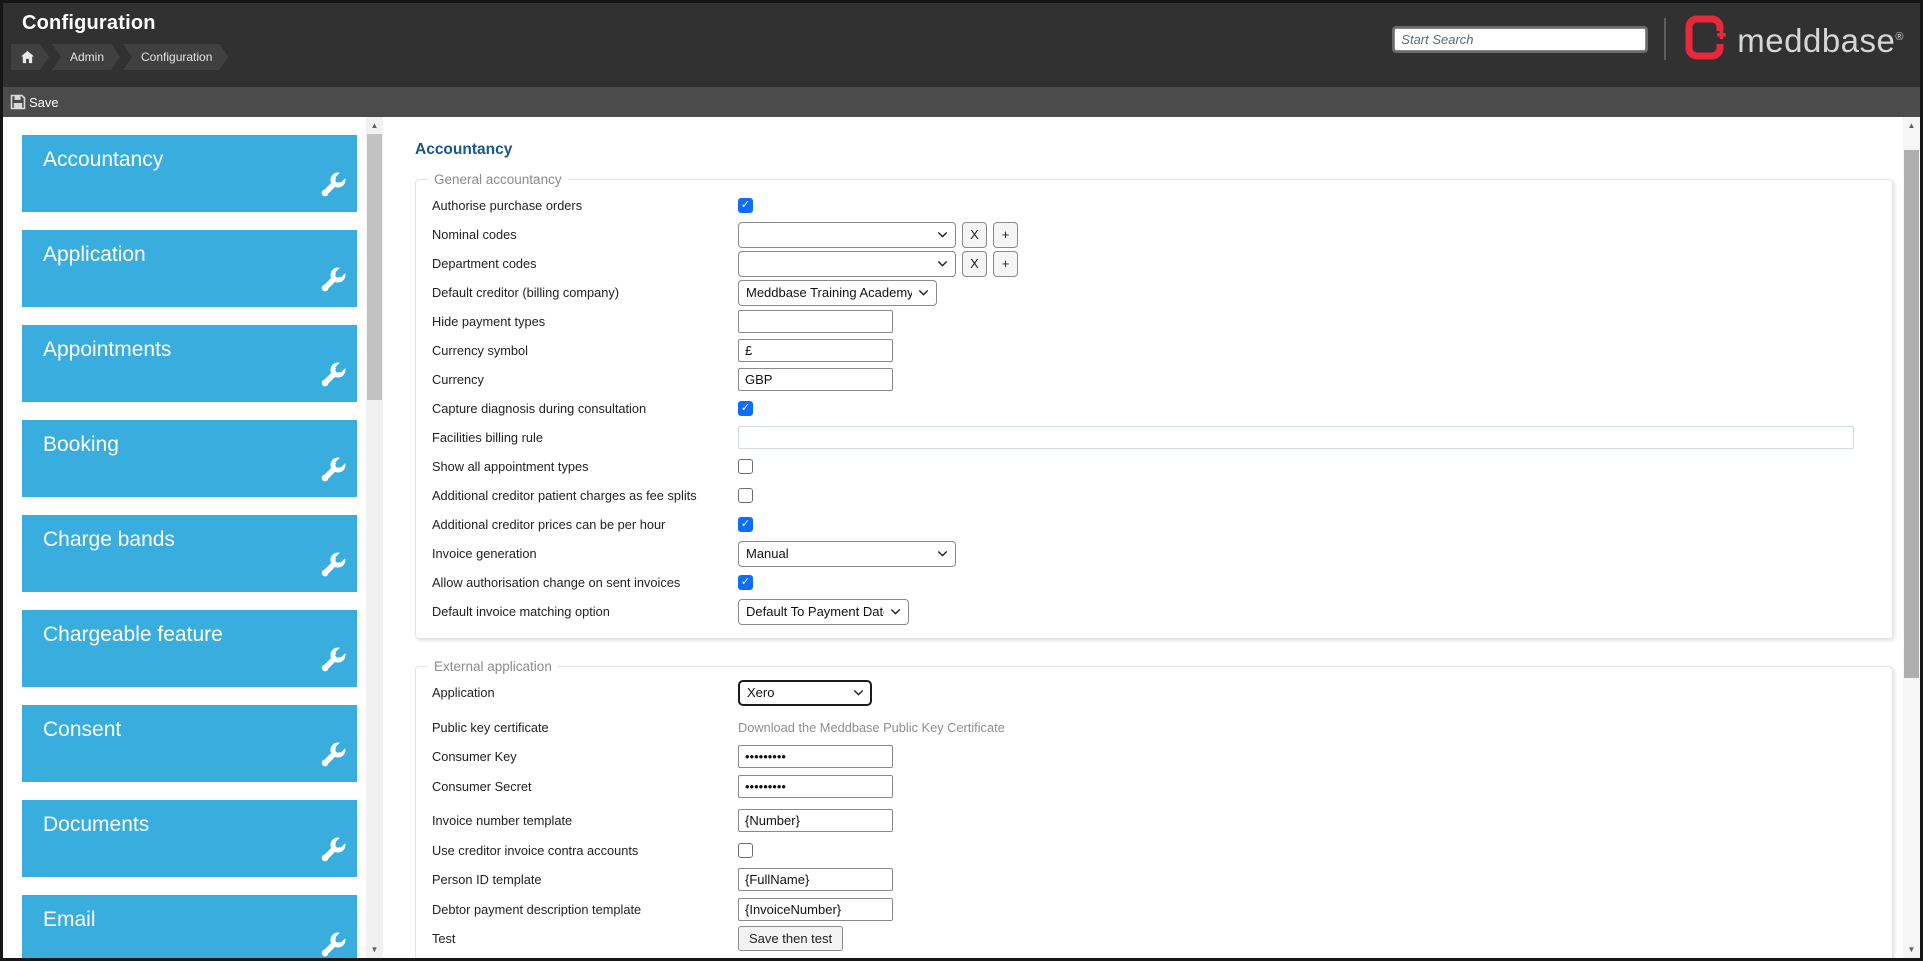 This screenshot has width=1923, height=961. What do you see at coordinates (539, 408) in the screenshot?
I see `field-label: Capture diagnosis during consultation` at bounding box center [539, 408].